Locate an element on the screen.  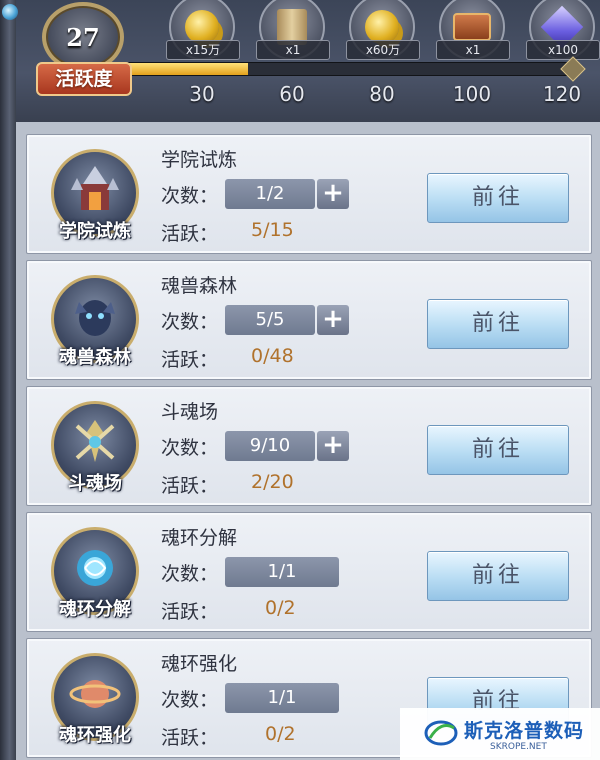
milestone-label: 80 is located at coordinates (382, 94).